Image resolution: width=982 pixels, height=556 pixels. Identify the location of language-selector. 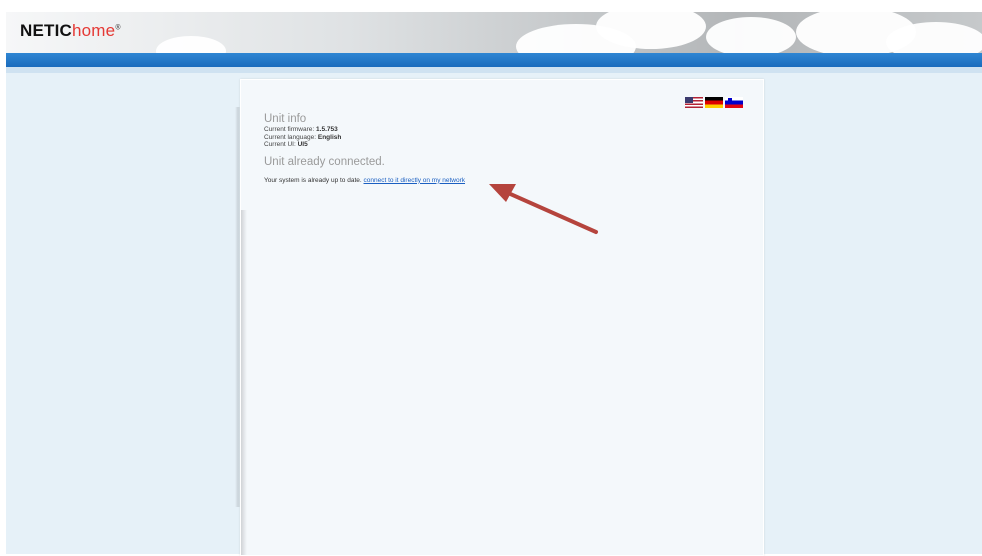
(714, 102).